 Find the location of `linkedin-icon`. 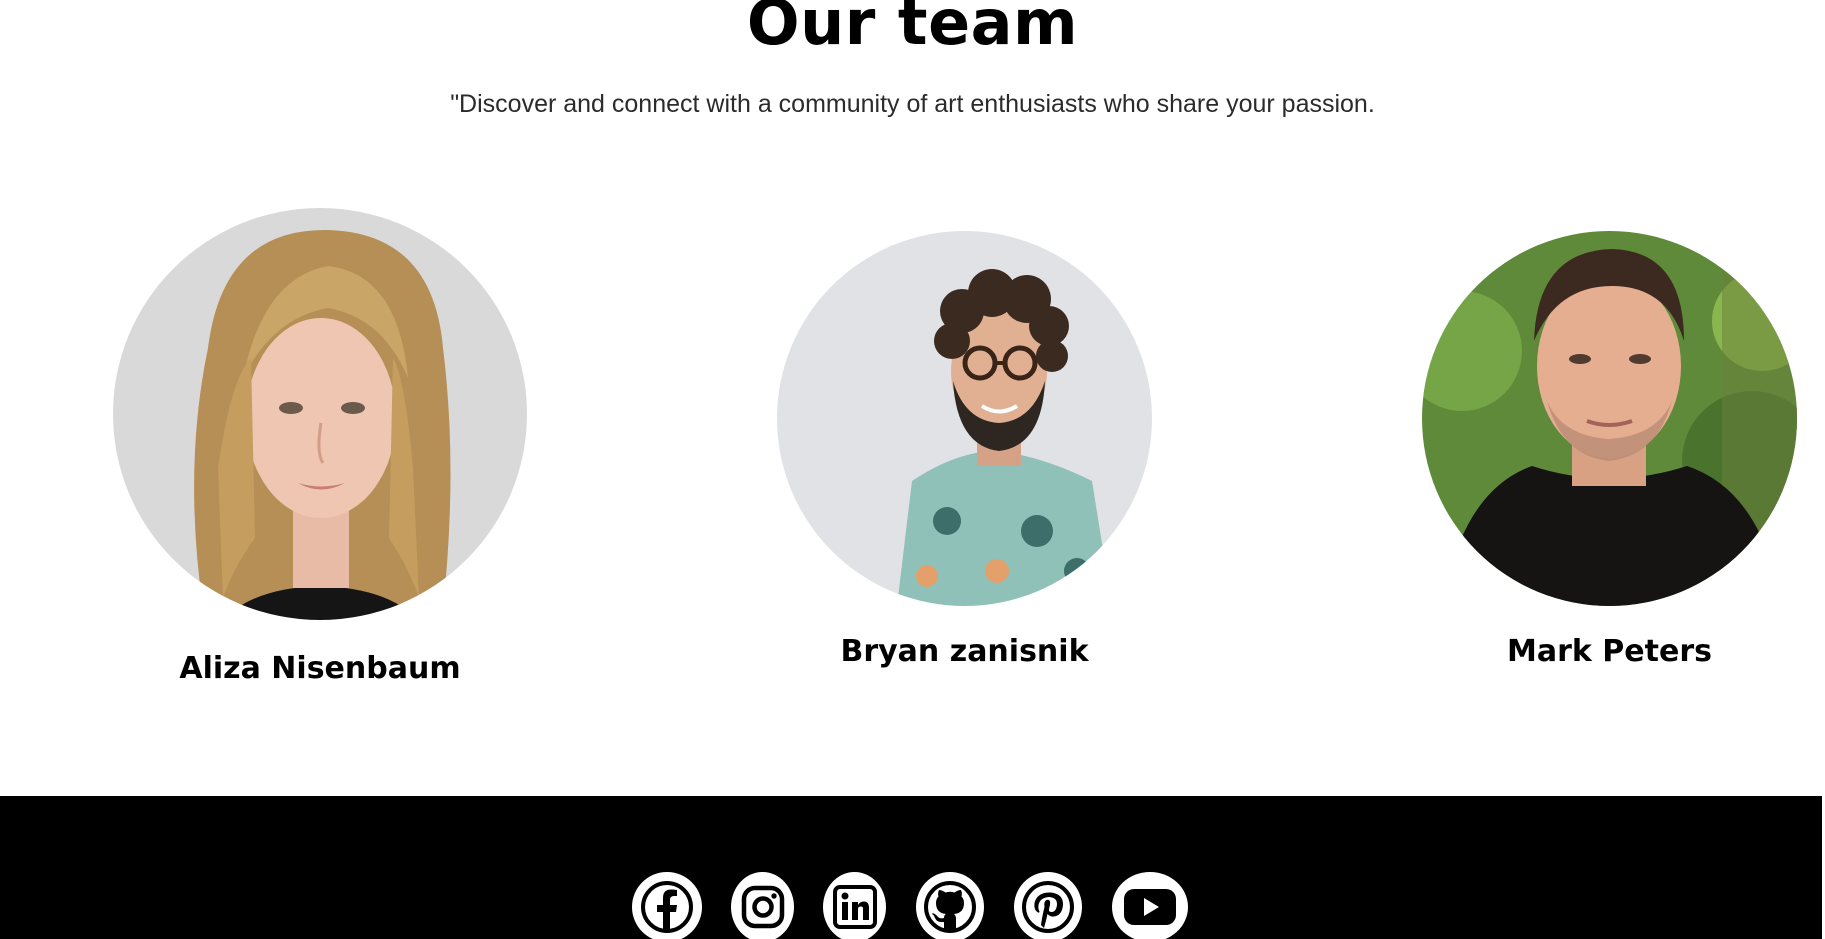

linkedin-icon is located at coordinates (854, 905).